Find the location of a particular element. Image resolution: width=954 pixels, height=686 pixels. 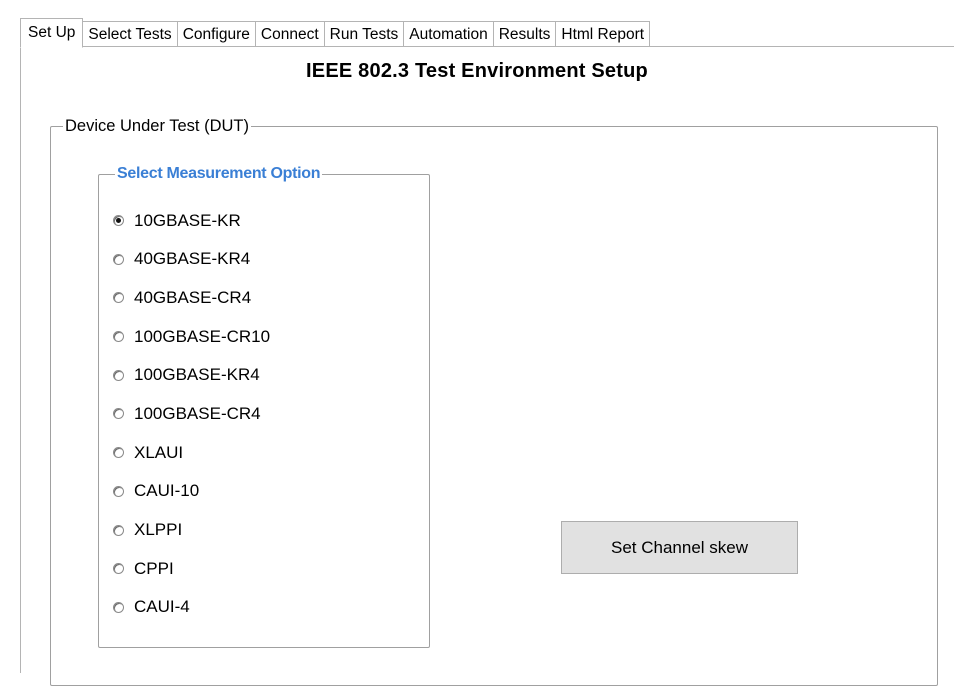

radio-label: CAUI-4 is located at coordinates (162, 607).